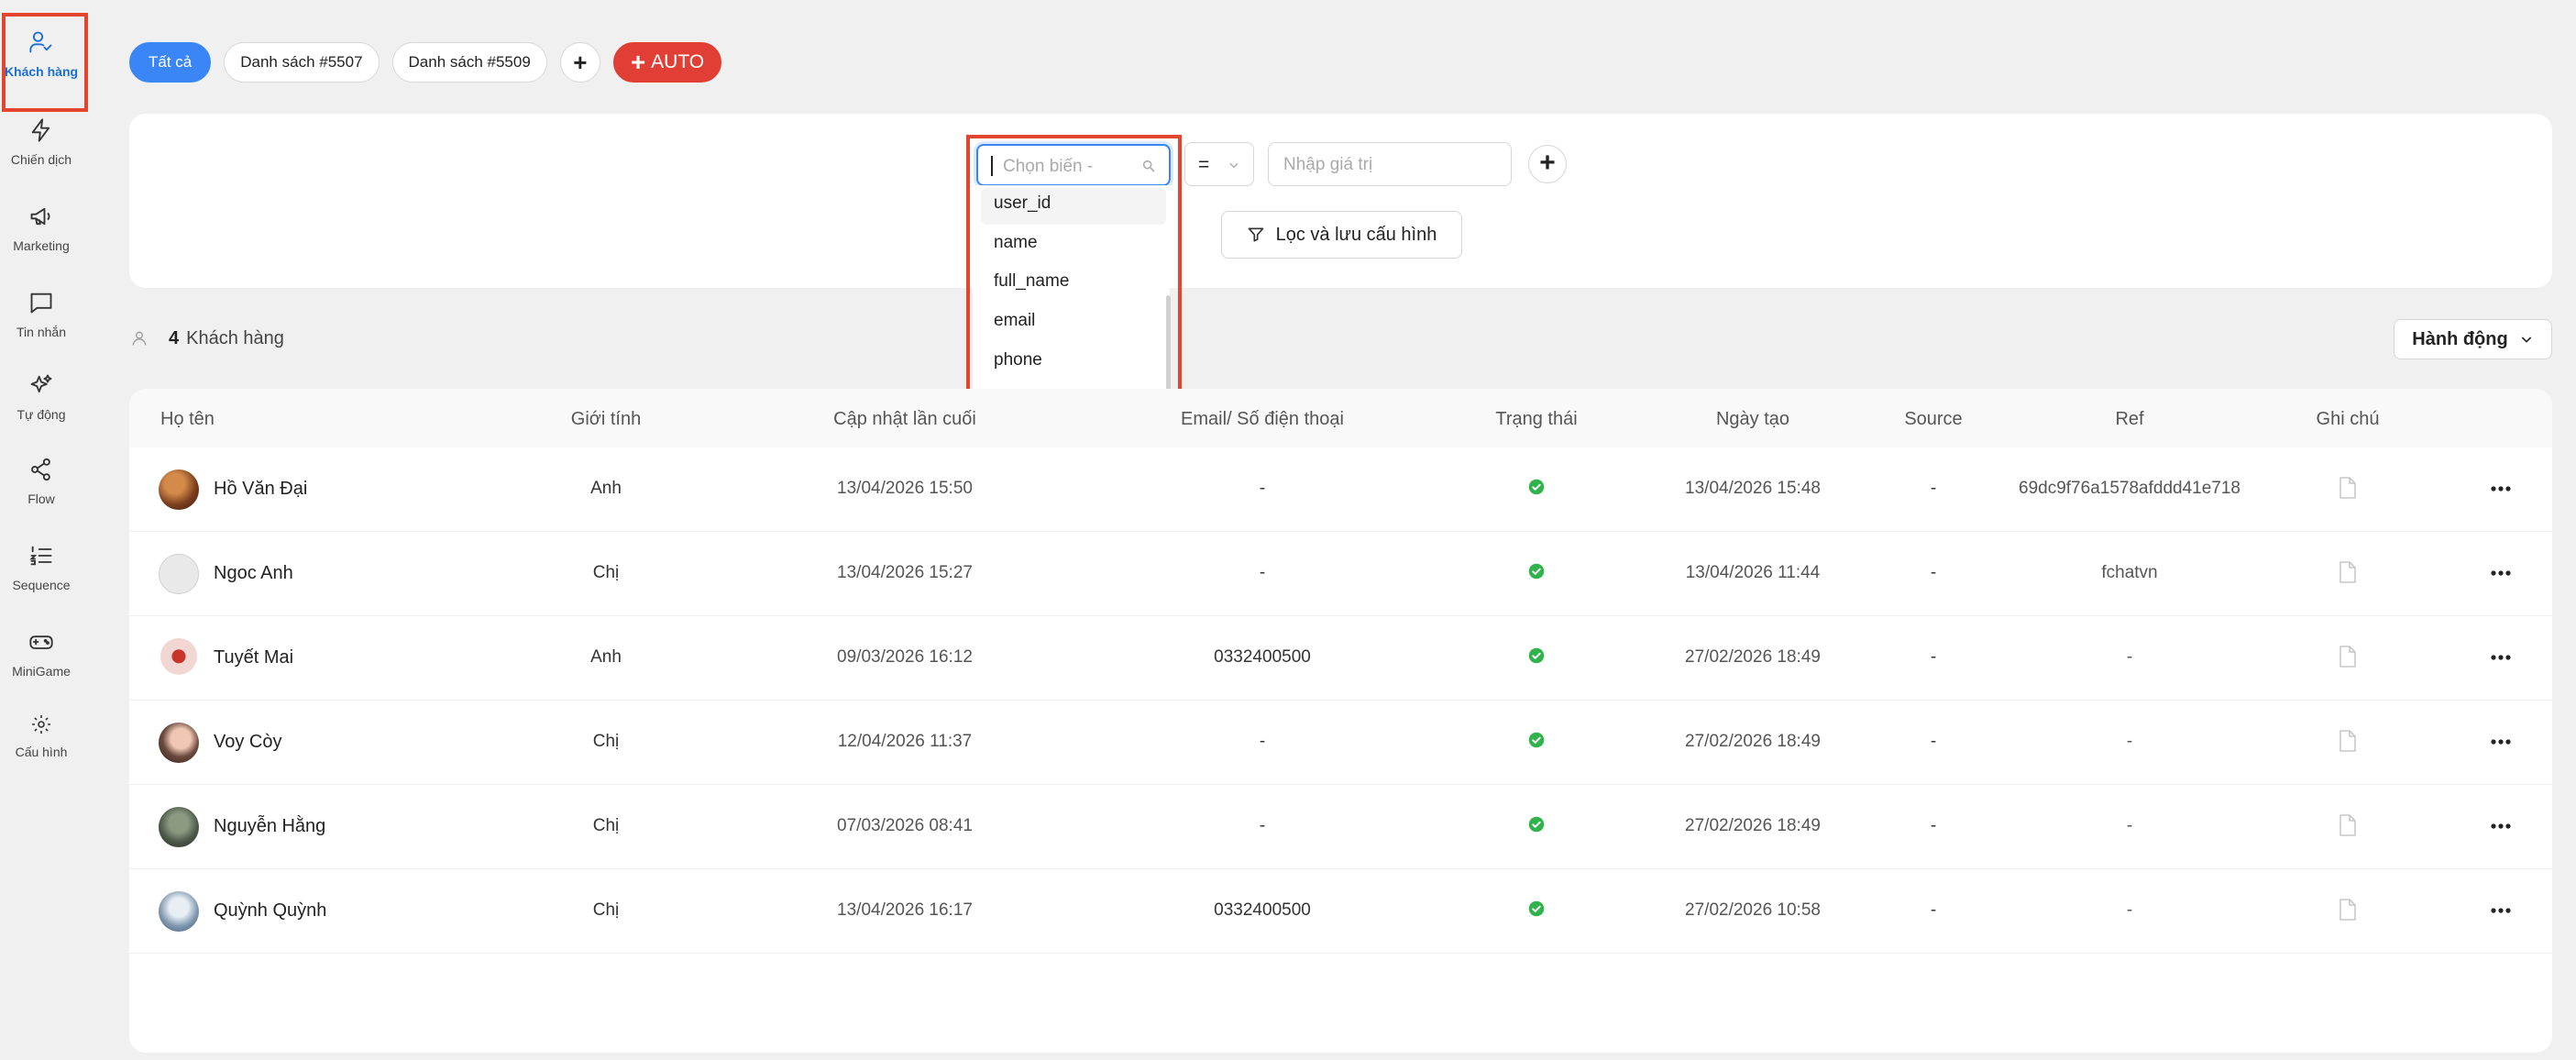  Describe the element at coordinates (904, 419) in the screenshot. I see `header-updated: Cập nhật lần cuối` at that location.